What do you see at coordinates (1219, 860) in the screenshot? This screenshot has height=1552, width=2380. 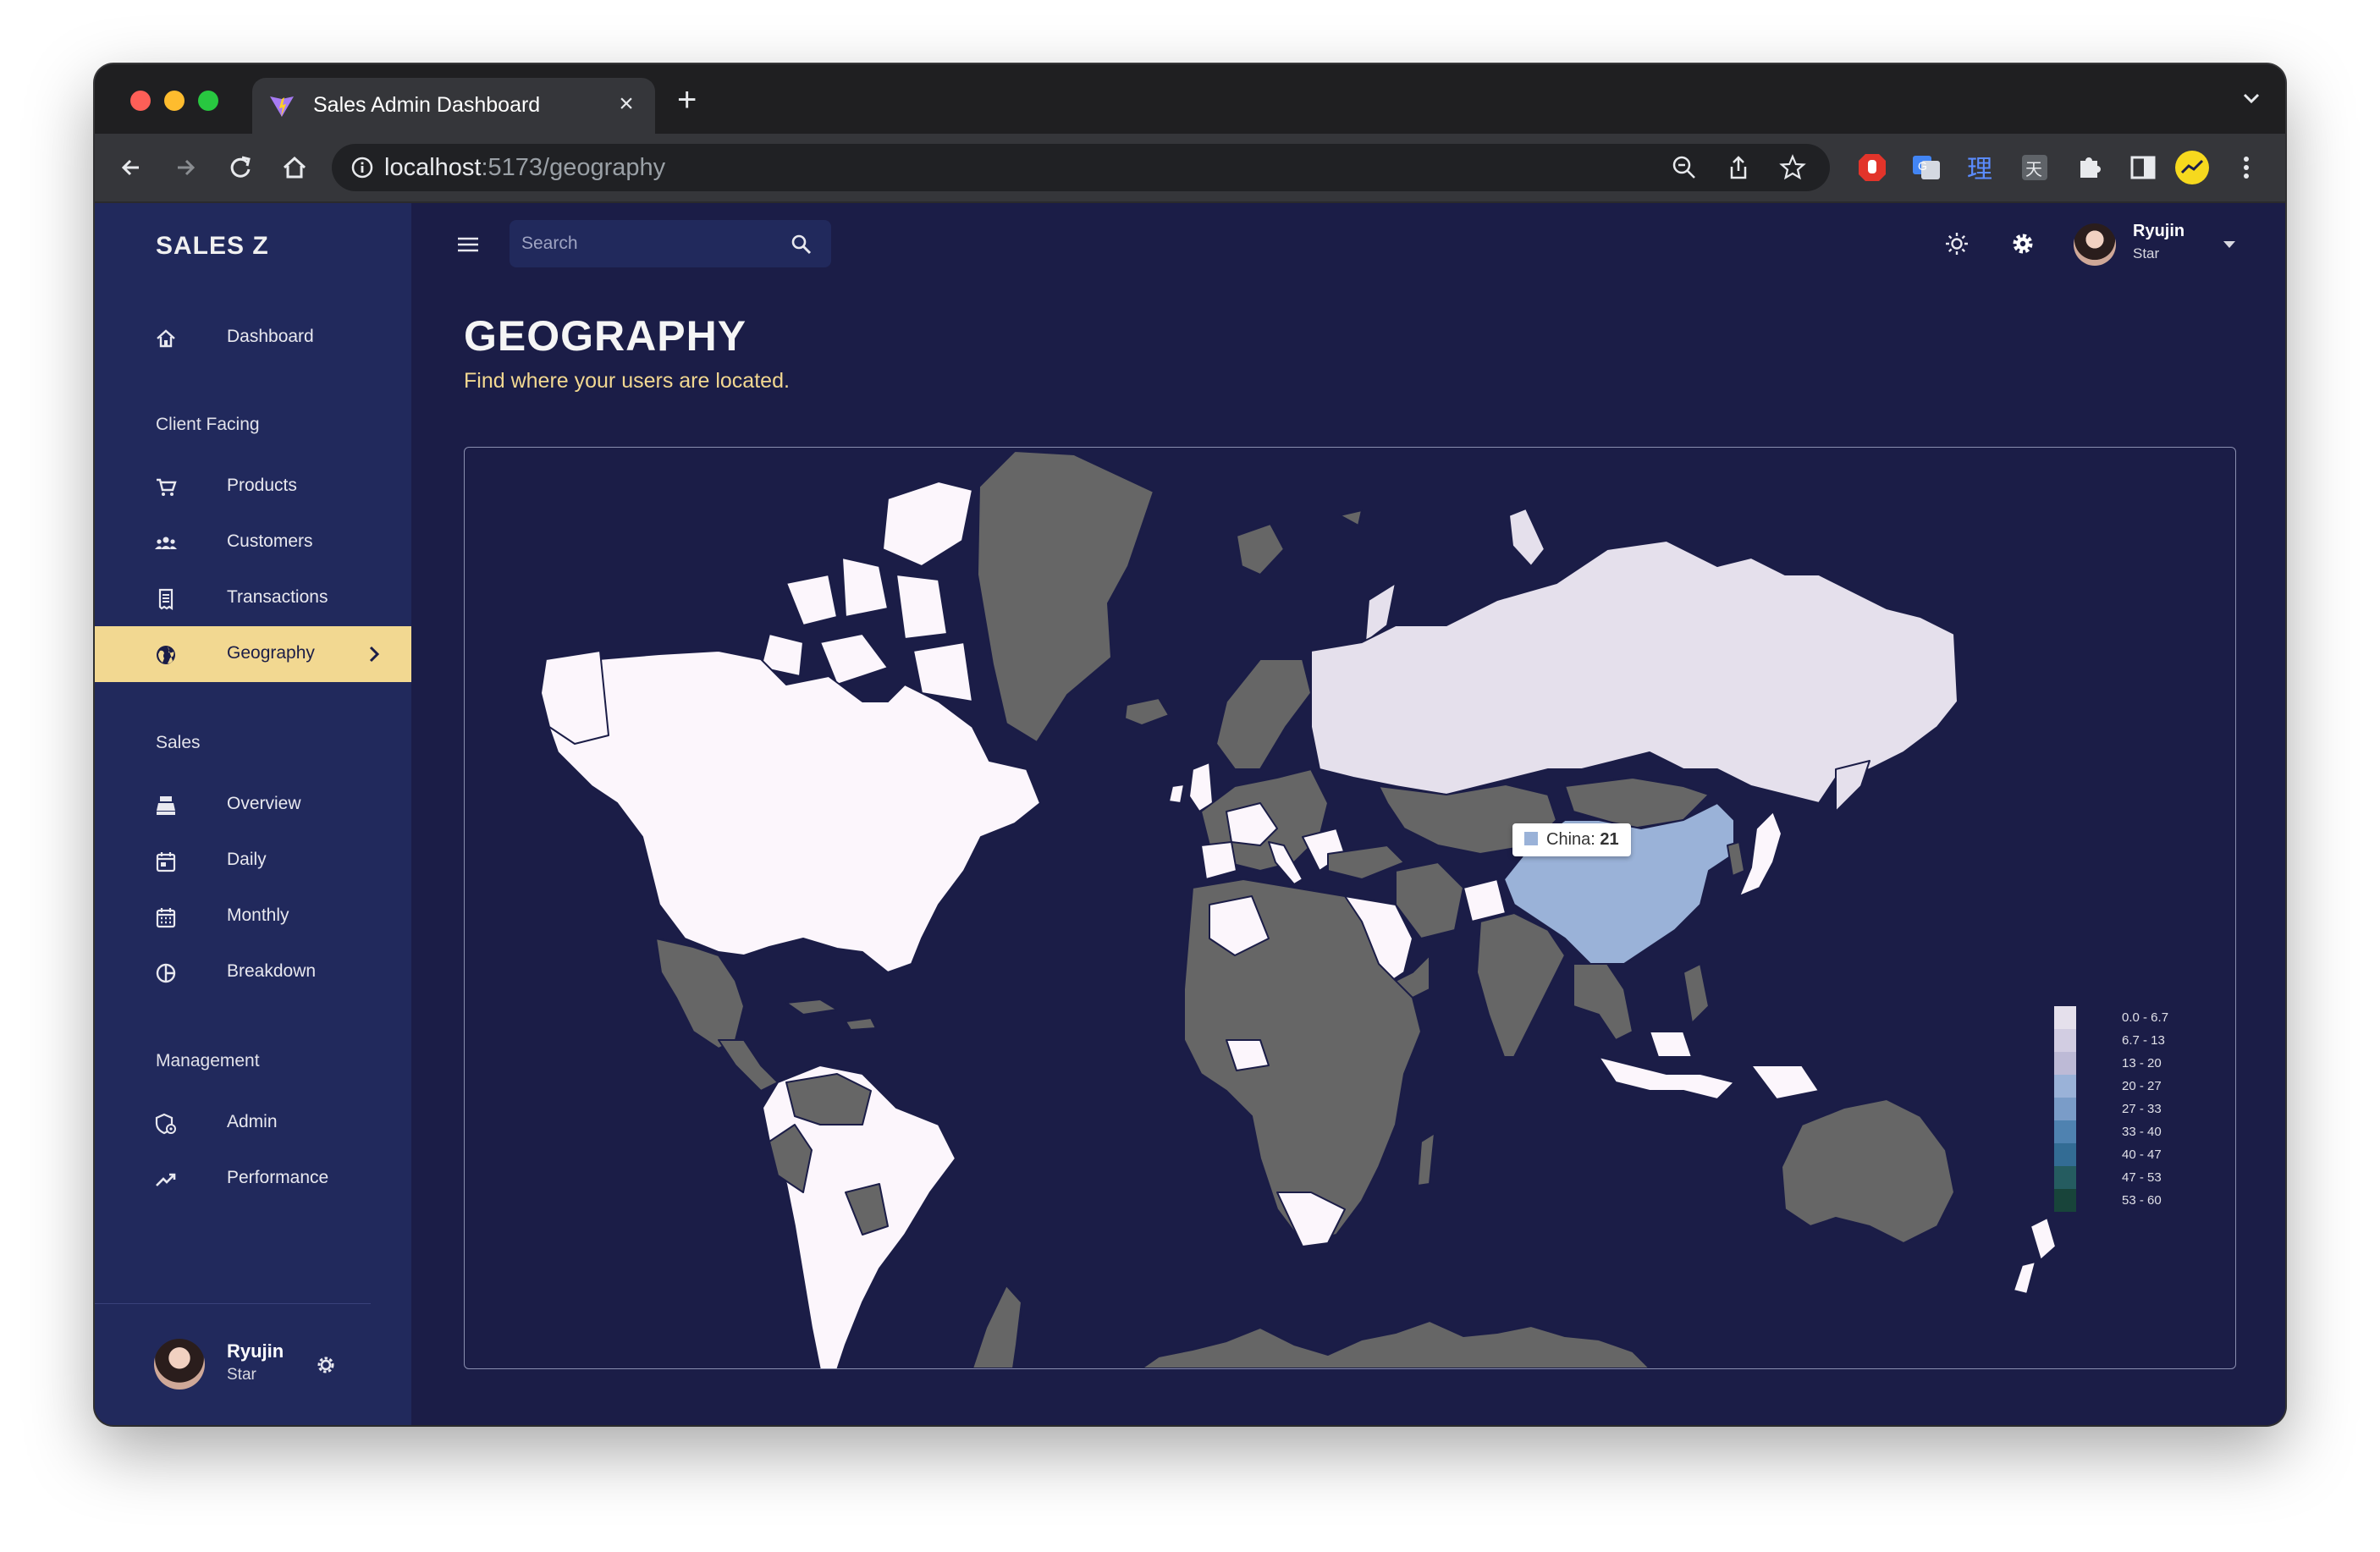 I see `country-spain` at bounding box center [1219, 860].